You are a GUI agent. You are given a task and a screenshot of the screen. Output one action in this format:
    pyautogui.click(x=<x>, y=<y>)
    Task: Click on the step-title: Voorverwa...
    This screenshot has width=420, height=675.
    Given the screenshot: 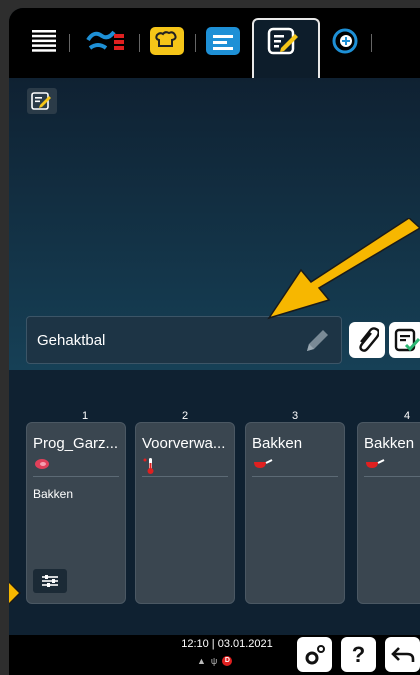 What is the action you would take?
    pyautogui.click(x=184, y=443)
    